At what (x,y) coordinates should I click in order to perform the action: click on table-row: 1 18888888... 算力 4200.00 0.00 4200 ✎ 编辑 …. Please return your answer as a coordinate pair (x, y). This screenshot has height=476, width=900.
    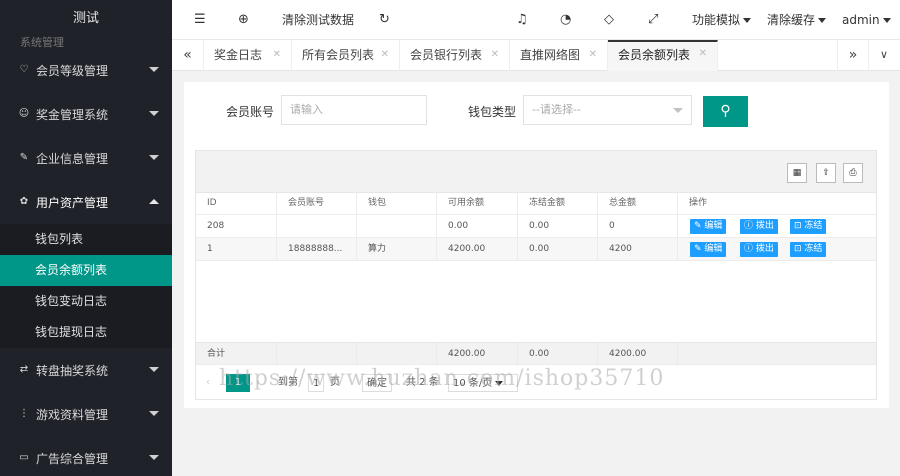
    Looking at the image, I should click on (536, 249).